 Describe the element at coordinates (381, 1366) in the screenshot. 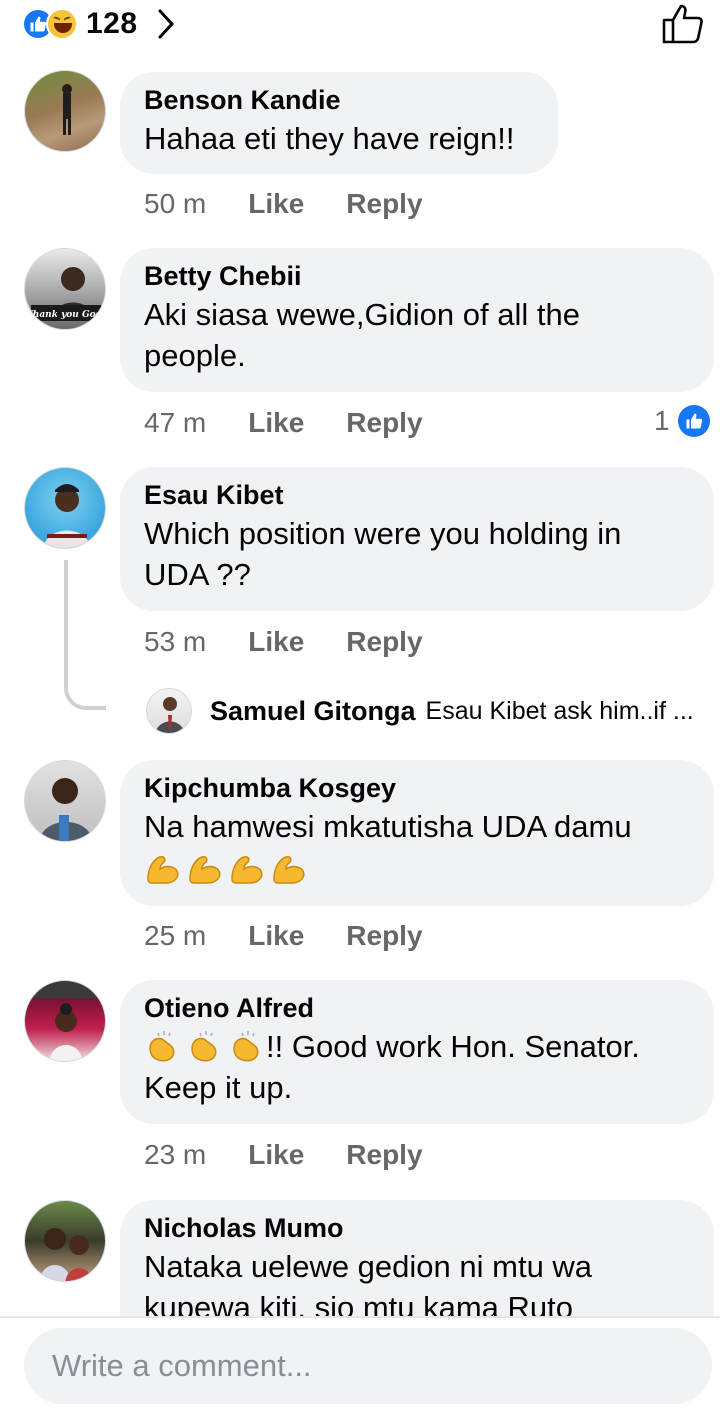

I see `comment-input` at that location.